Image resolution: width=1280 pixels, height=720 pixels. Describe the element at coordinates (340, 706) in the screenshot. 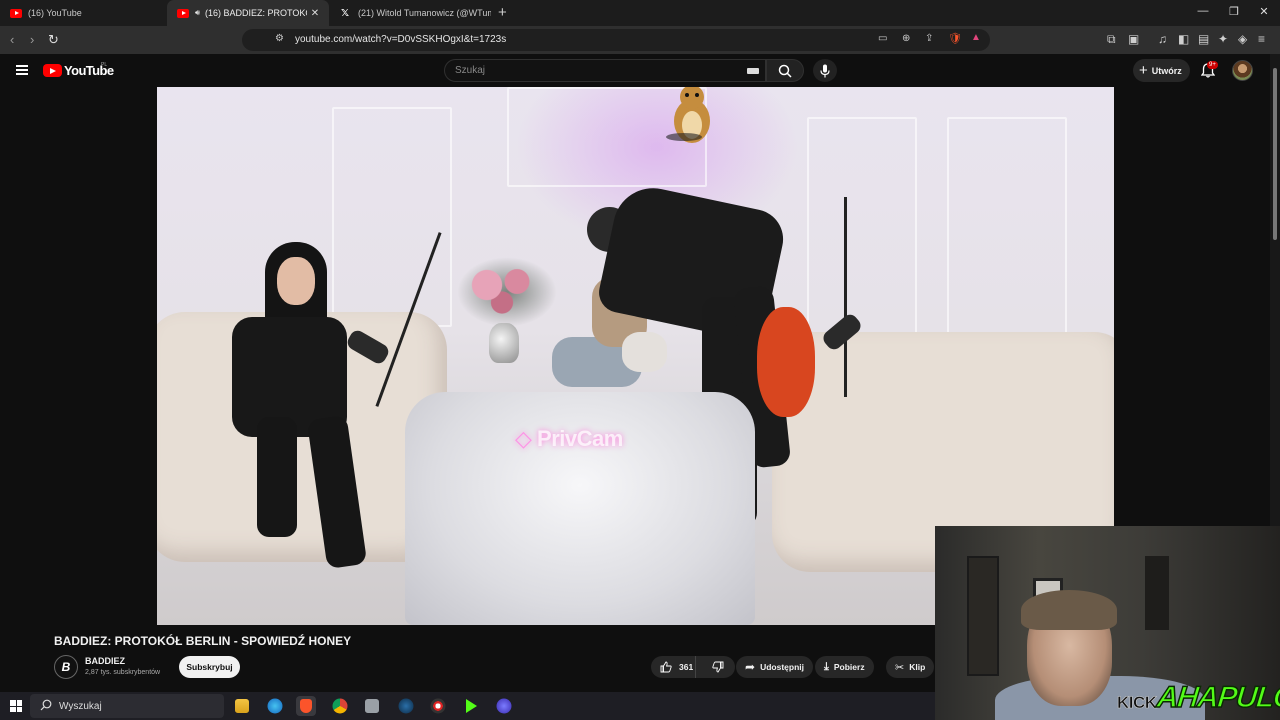

I see `chrome-icon` at that location.